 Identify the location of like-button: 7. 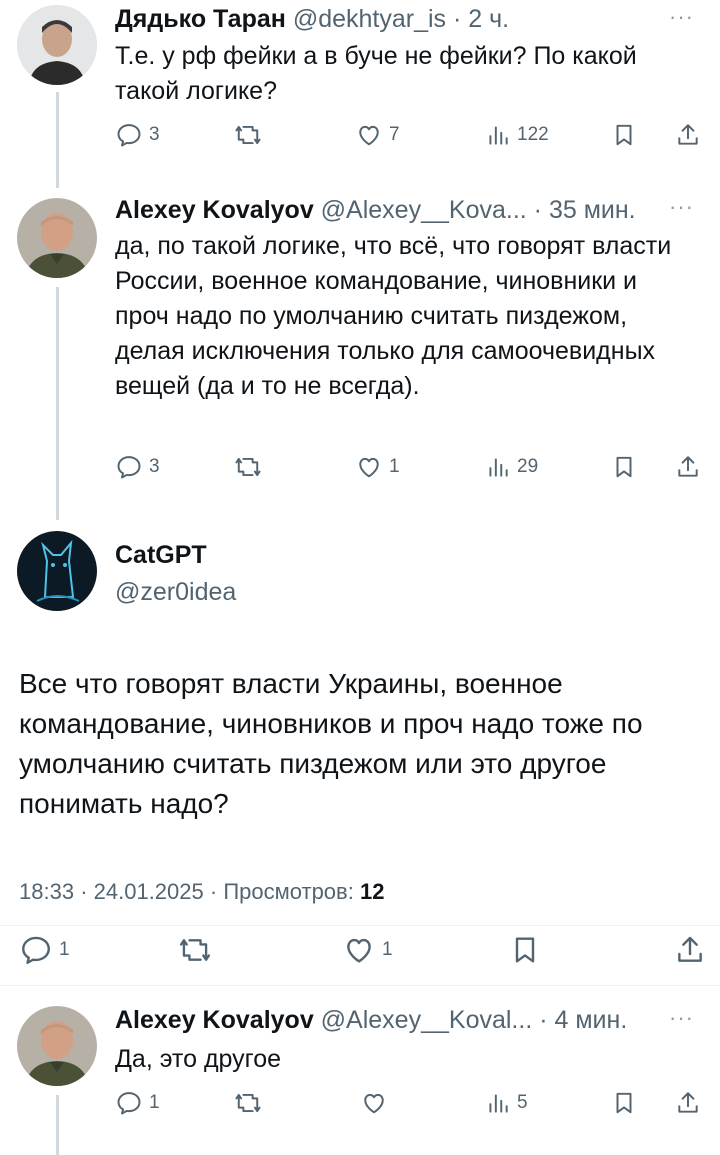
(377, 135).